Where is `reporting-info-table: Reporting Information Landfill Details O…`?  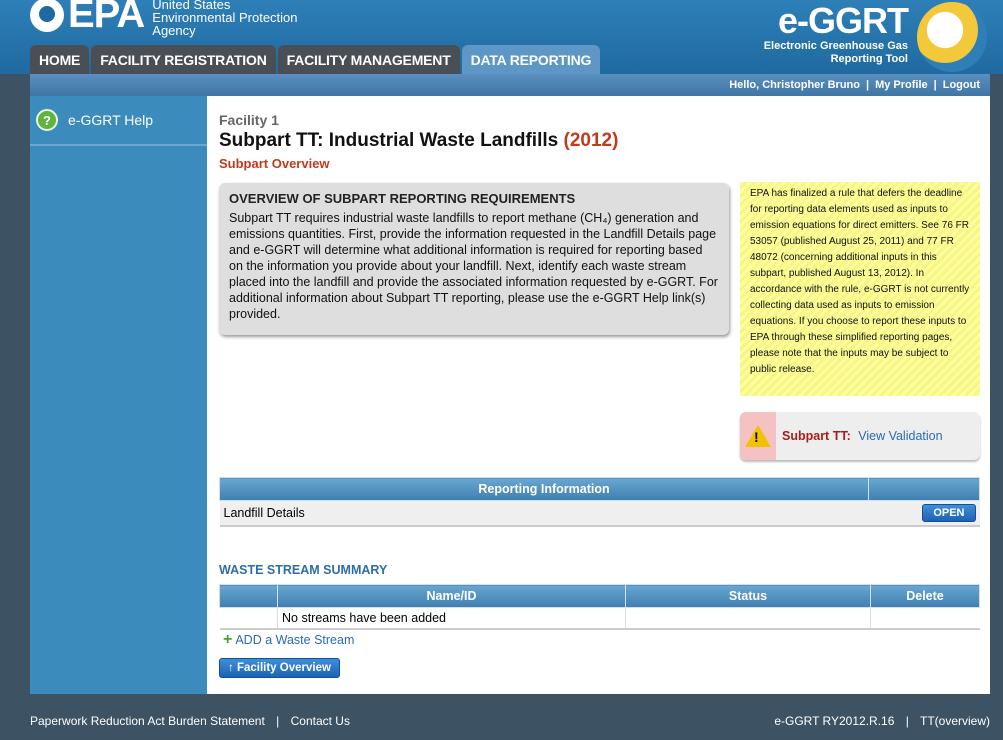 reporting-info-table: Reporting Information Landfill Details O… is located at coordinates (599, 502).